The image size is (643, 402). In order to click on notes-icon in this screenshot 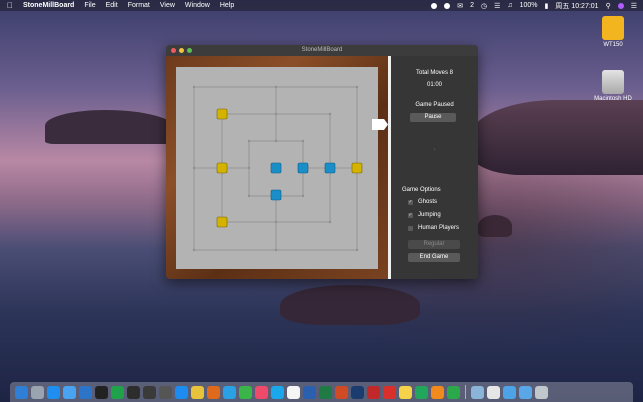, I will do `click(405, 392)`.